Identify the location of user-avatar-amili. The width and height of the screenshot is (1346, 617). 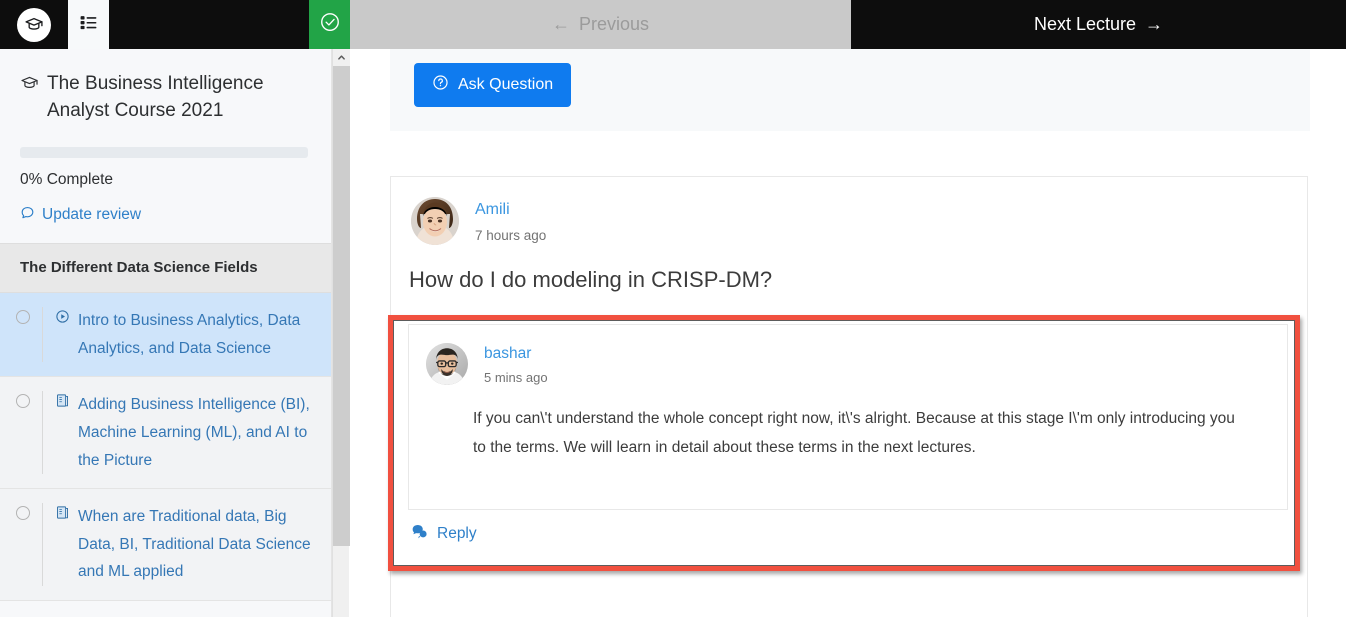
(435, 221).